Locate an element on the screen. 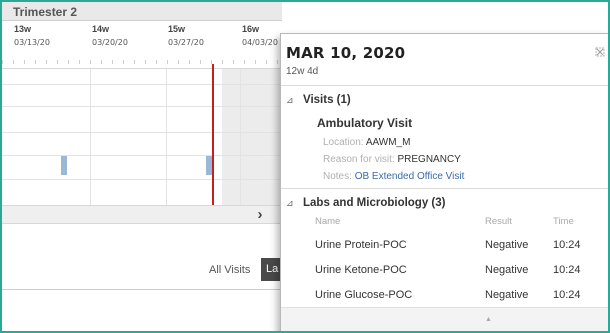  popup-scroll-footer: ▲ is located at coordinates (444, 319).